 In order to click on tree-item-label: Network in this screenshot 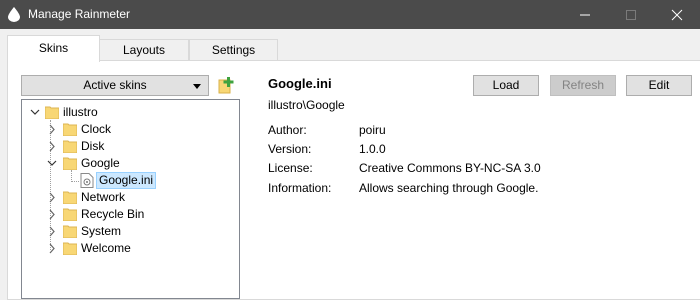, I will do `click(103, 197)`.